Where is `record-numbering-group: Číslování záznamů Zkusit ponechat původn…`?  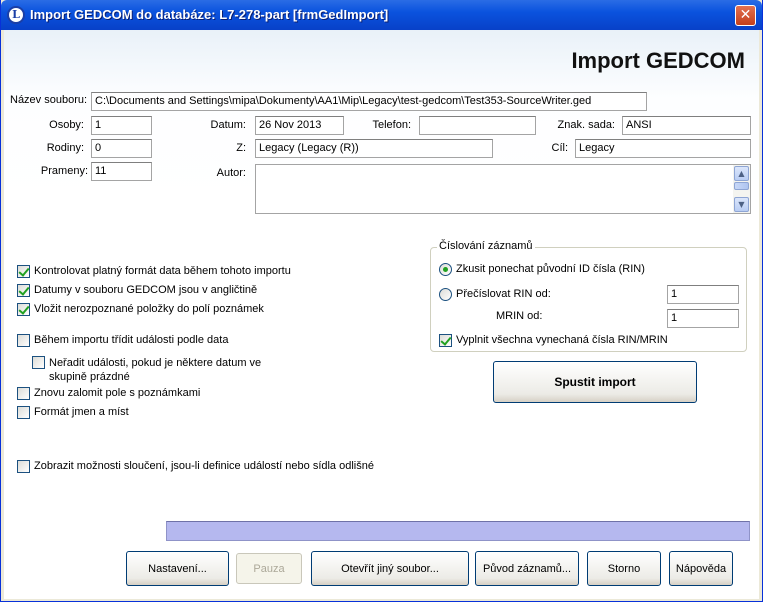
record-numbering-group: Číslování záznamů Zkusit ponechat původn… is located at coordinates (588, 296).